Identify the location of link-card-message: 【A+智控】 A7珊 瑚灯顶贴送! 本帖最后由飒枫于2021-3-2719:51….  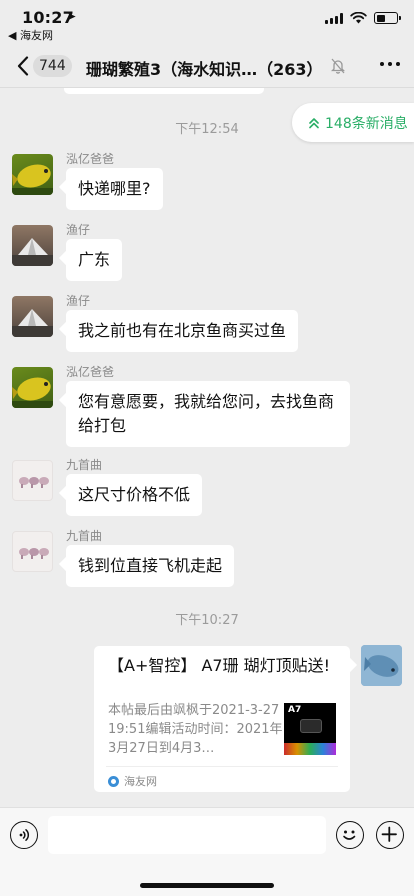
(222, 719).